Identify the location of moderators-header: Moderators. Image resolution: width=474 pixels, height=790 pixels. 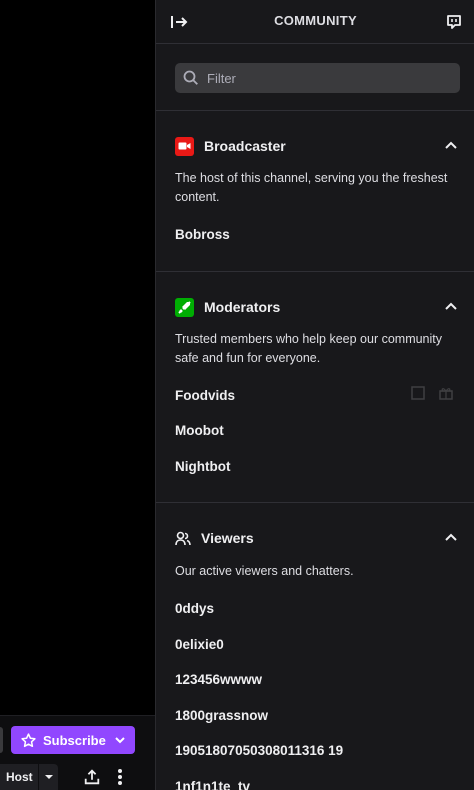
(227, 307).